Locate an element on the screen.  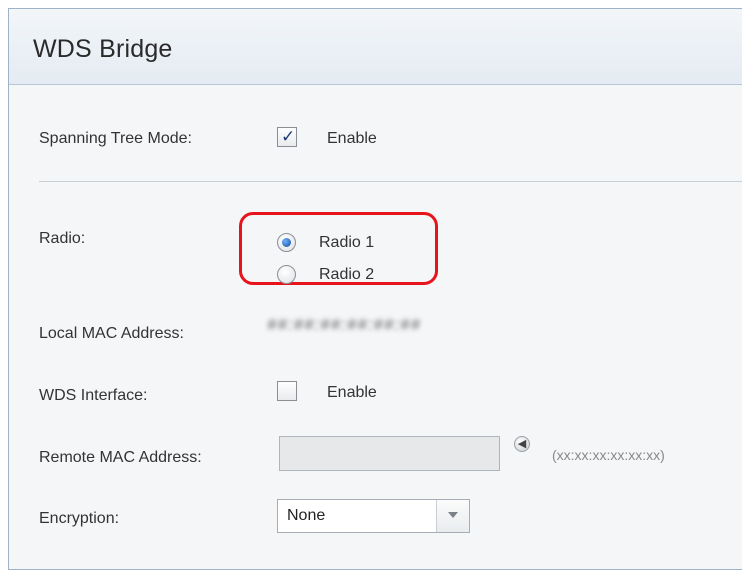
chevron-down-icon is located at coordinates (453, 515).